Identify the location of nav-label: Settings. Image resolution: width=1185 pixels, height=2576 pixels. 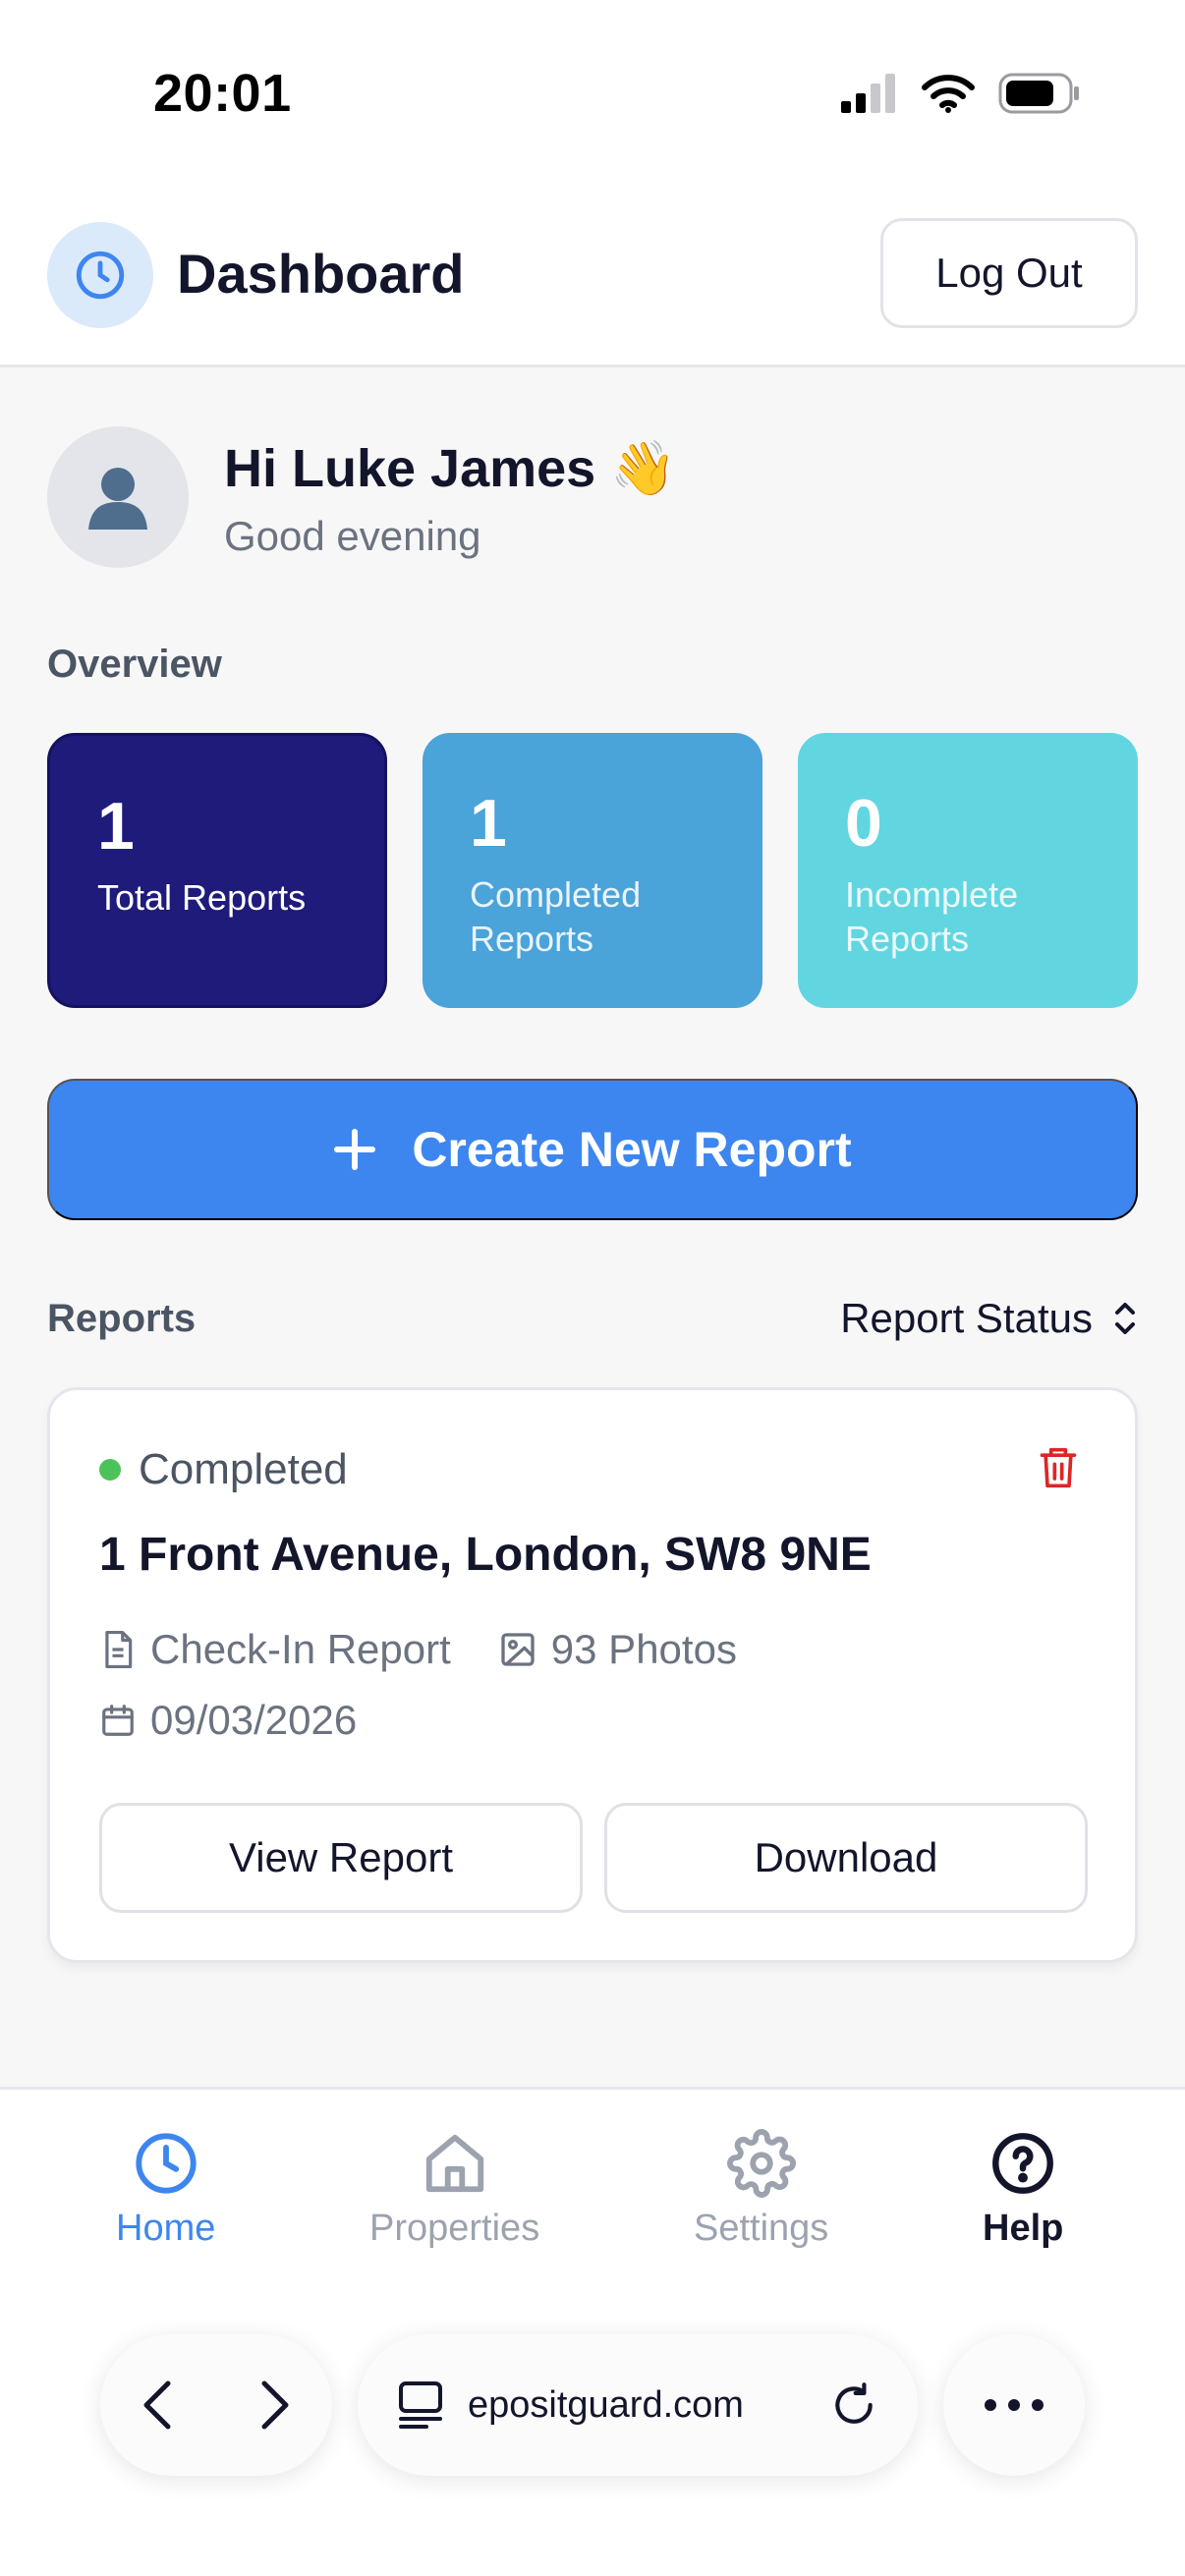
(761, 2228).